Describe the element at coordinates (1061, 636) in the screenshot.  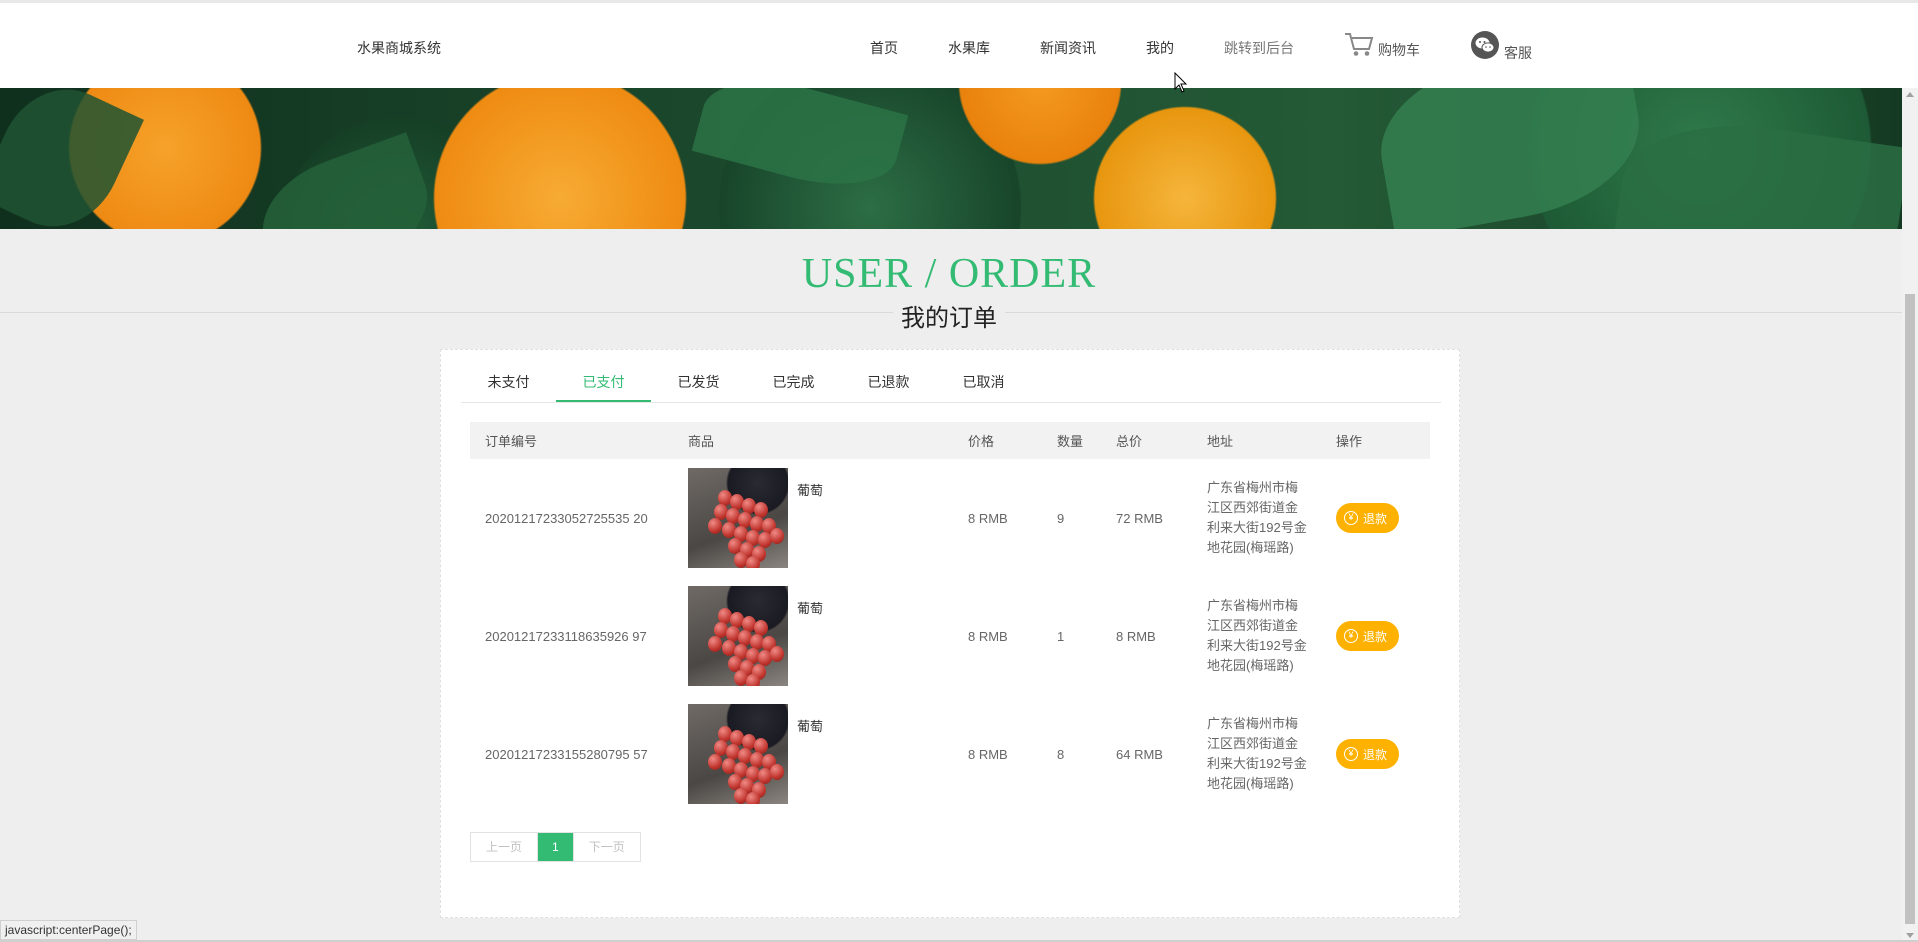
I see `quantity: 1` at that location.